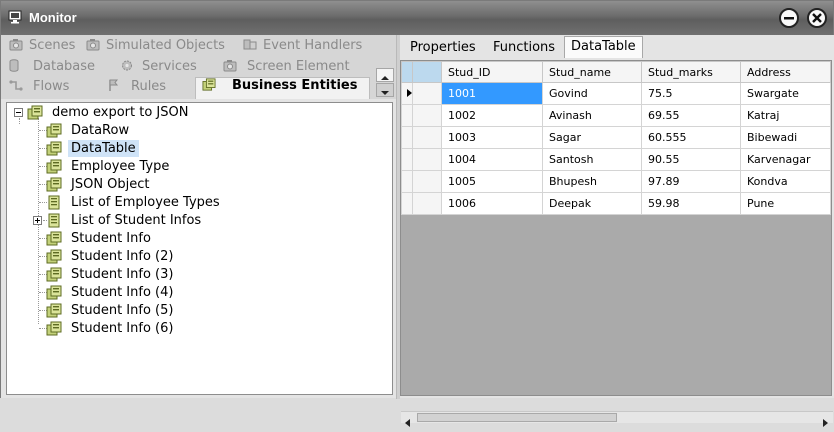 The height and width of the screenshot is (432, 834). Describe the element at coordinates (165, 45) in the screenshot. I see `tab-label: Simulated Objects` at that location.